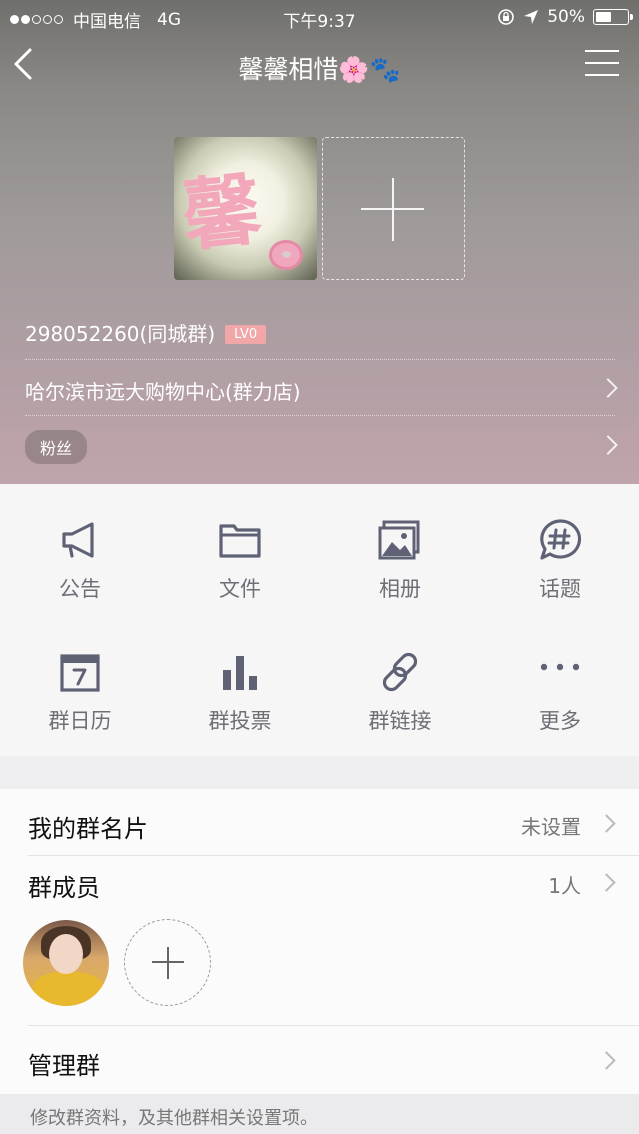  I want to click on topic-hashtag-icon, so click(561, 539).